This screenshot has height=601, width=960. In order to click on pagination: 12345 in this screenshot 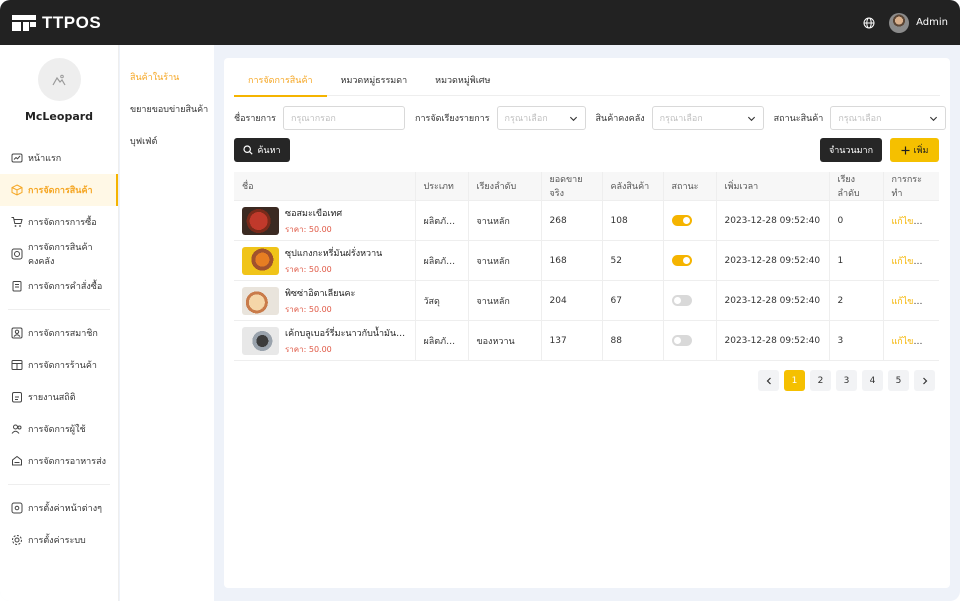, I will do `click(846, 380)`.